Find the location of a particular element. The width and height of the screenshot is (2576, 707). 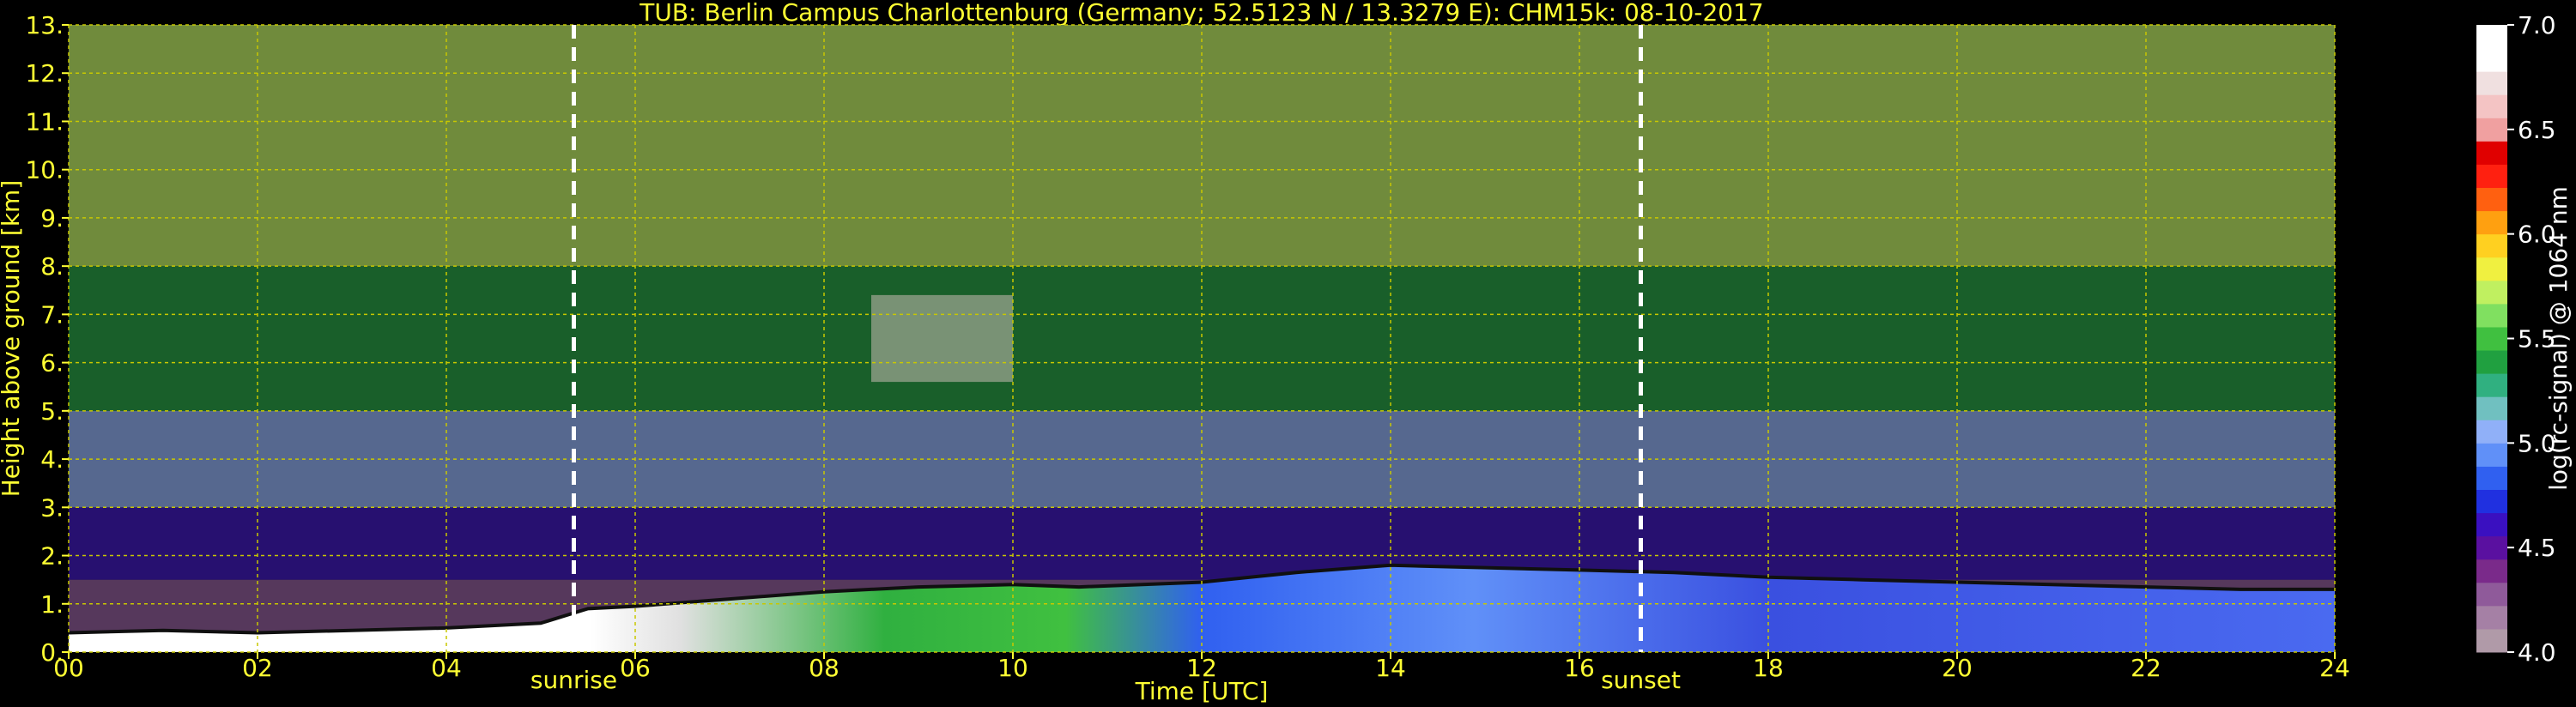

y-tick-label: 8. is located at coordinates (52, 266).